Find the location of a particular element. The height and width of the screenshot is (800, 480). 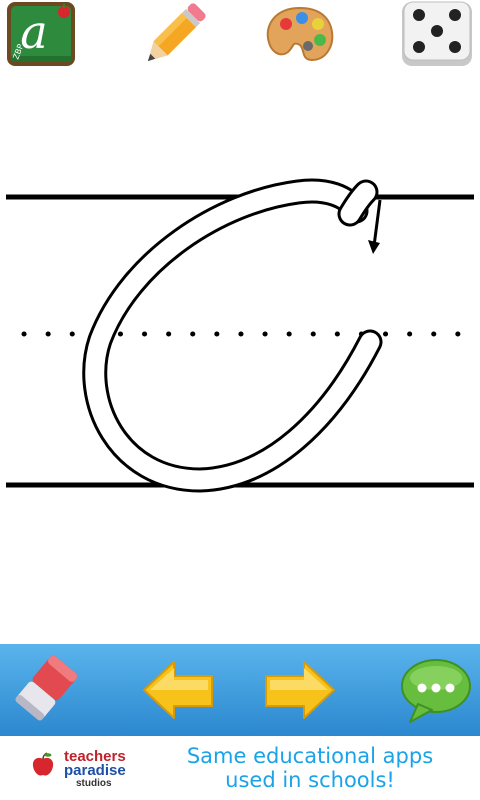

palette-icon is located at coordinates (300, 34).